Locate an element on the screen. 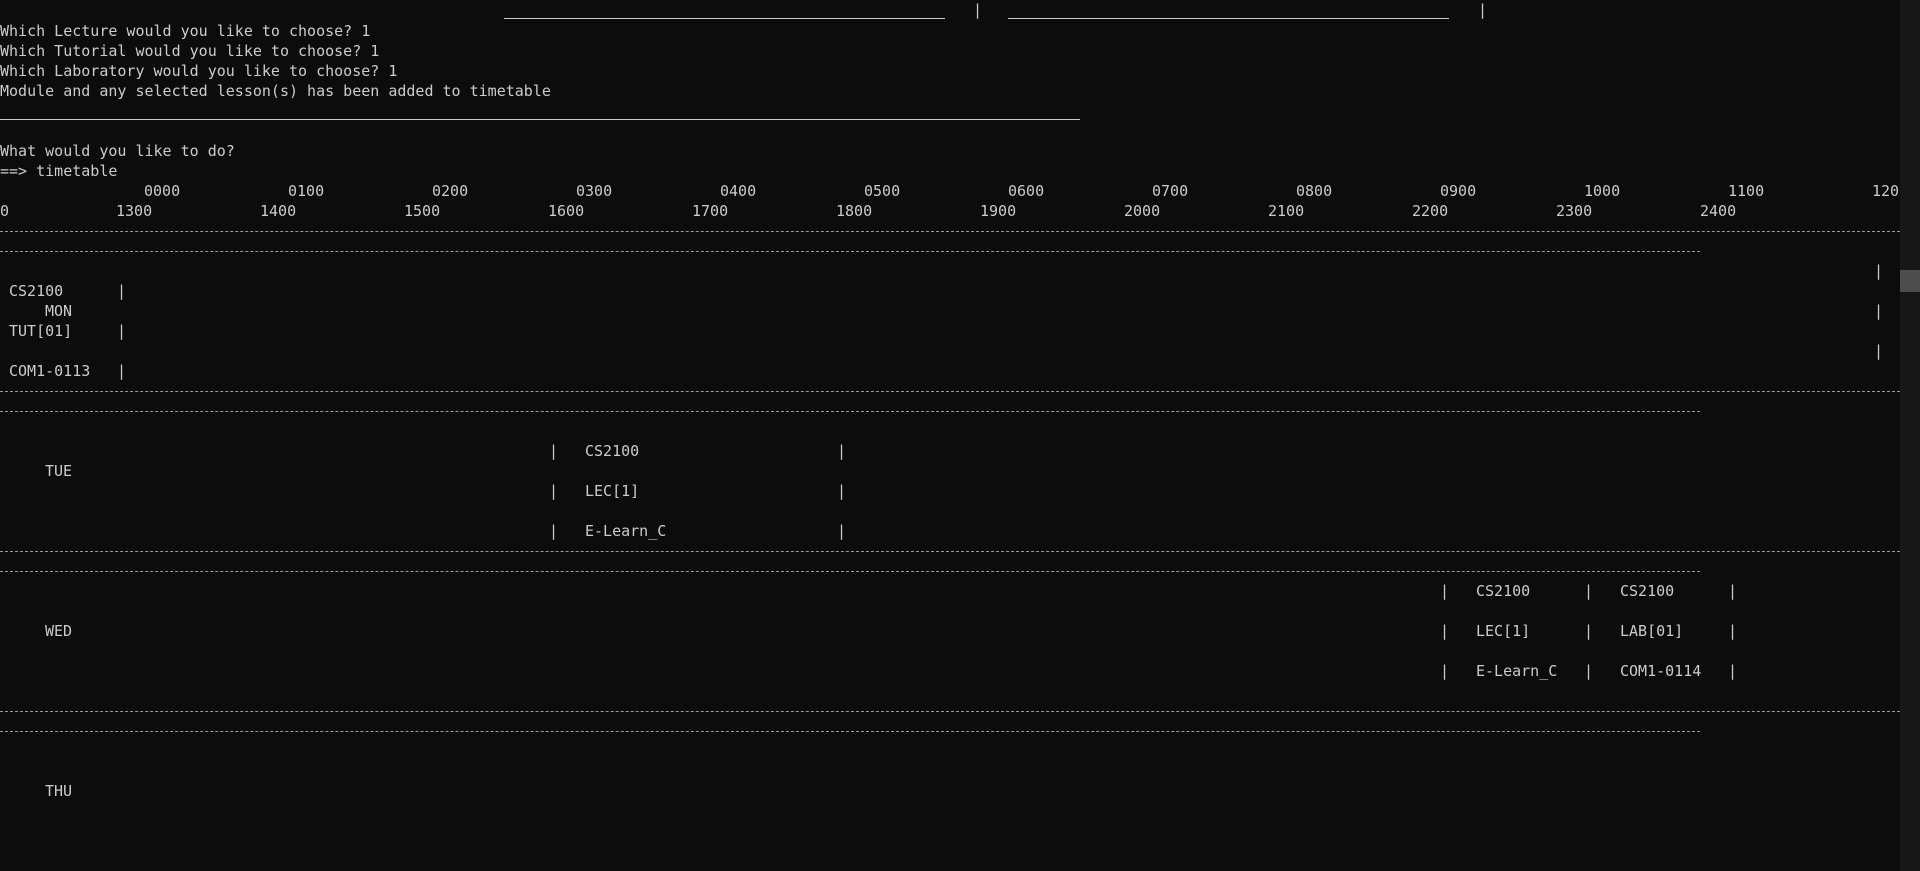 The height and width of the screenshot is (871, 1920). day-label-thu: THU is located at coordinates (59, 791).